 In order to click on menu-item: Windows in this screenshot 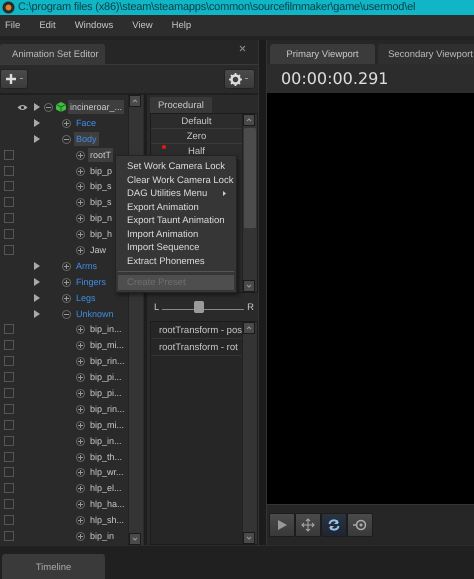, I will do `click(96, 25)`.